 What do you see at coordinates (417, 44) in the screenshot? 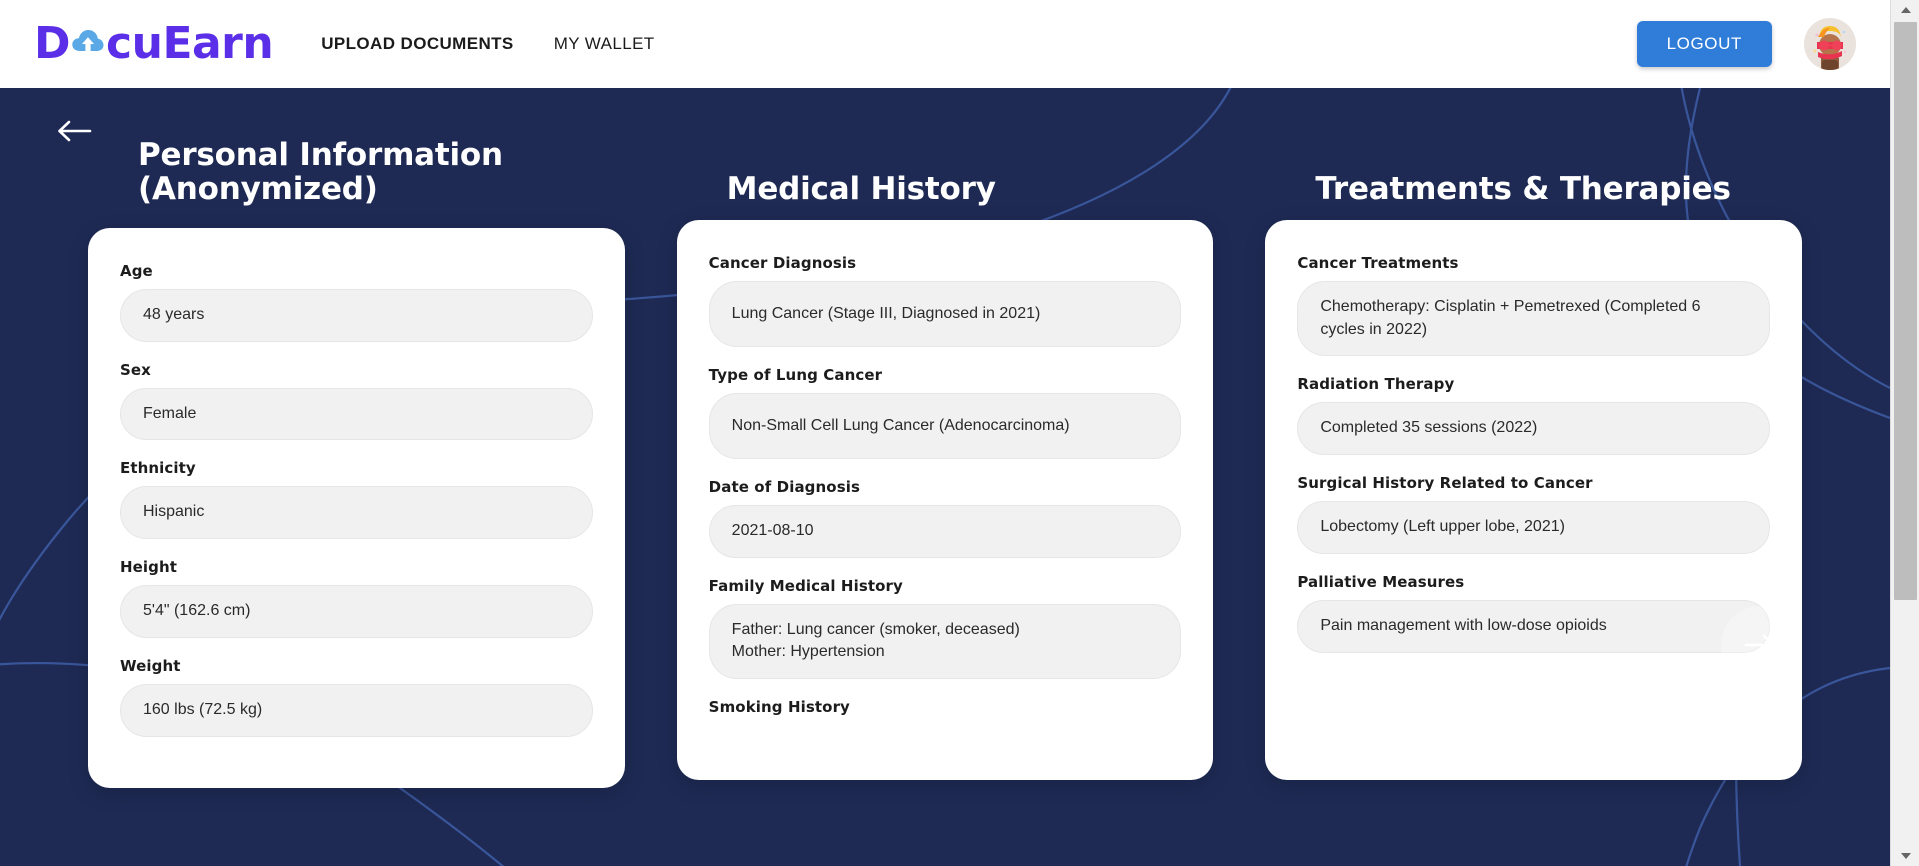
I see `nav-item-upload-documents: UPLOAD DOCUMENTS` at bounding box center [417, 44].